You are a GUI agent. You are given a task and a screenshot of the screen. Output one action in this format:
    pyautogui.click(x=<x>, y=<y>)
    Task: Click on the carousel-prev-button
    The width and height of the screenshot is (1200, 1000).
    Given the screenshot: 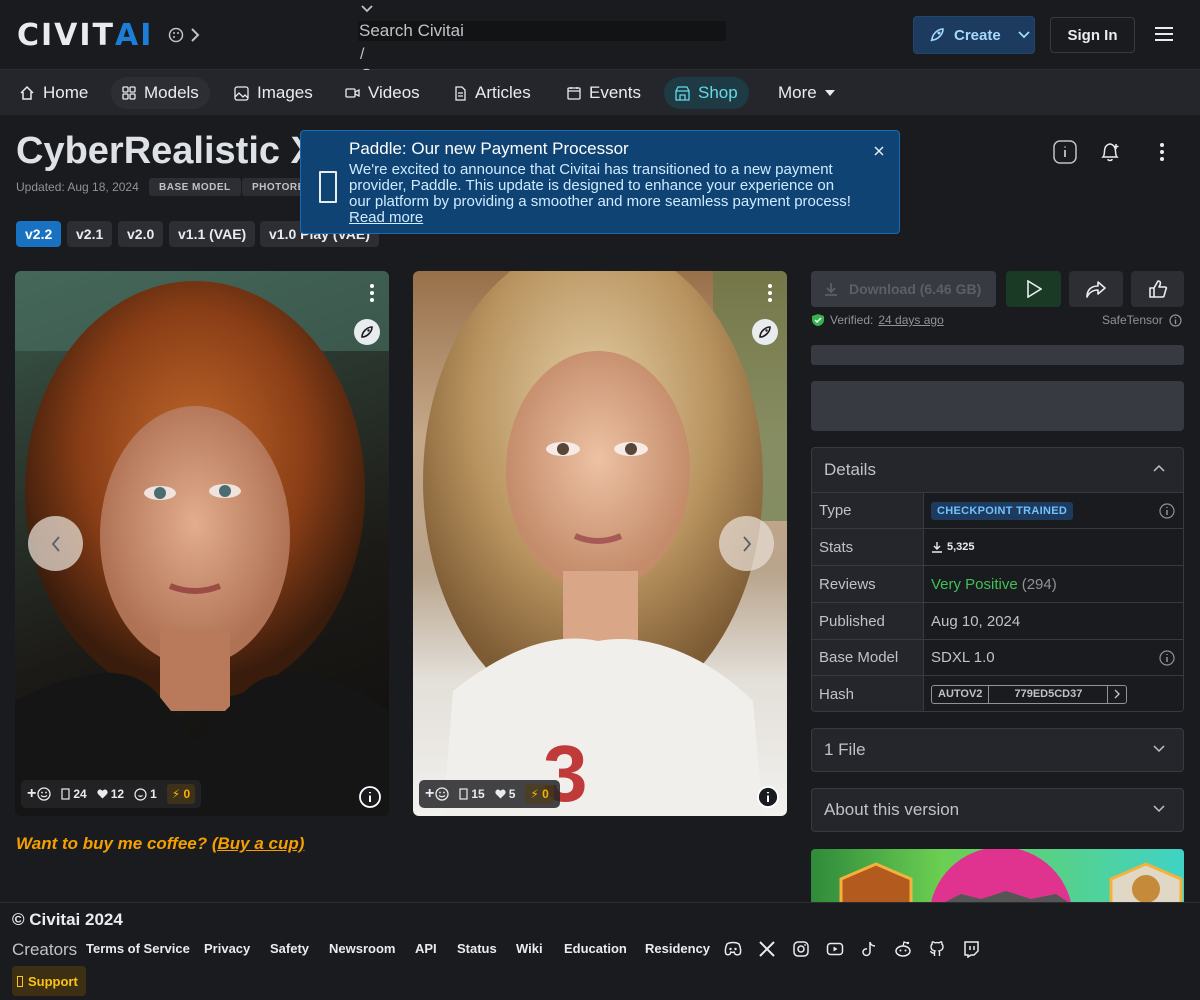 What is the action you would take?
    pyautogui.click(x=55, y=543)
    